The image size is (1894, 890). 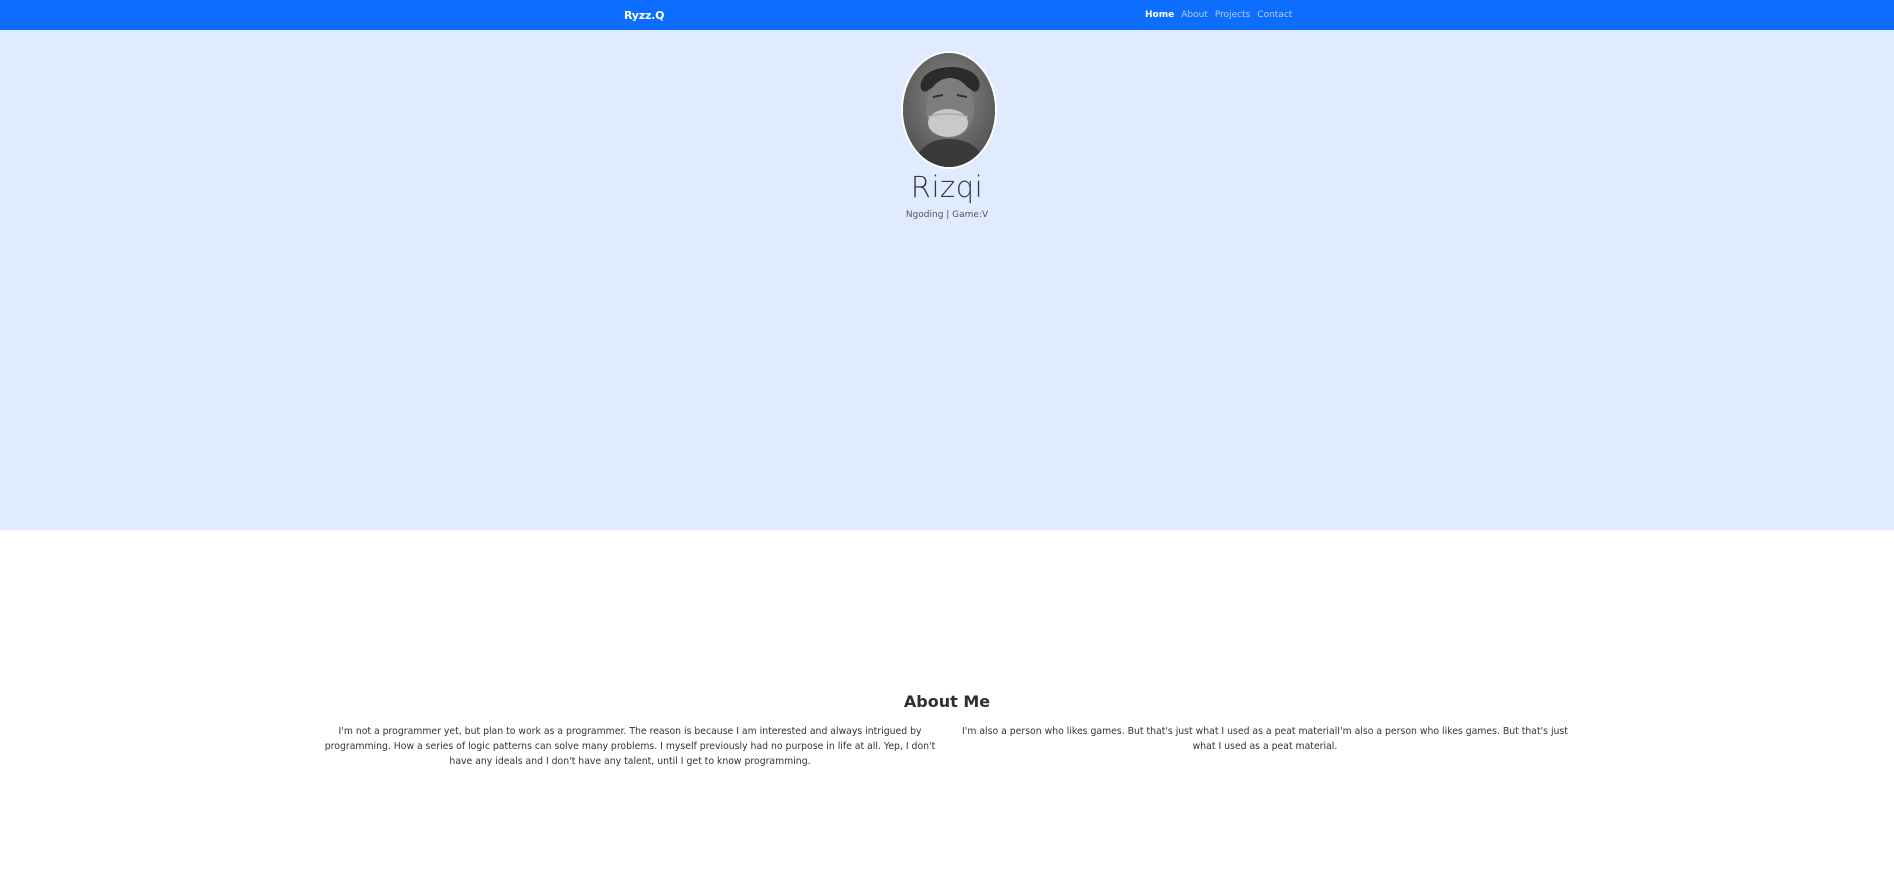 What do you see at coordinates (1232, 15) in the screenshot?
I see `nav-link-projects: Projects` at bounding box center [1232, 15].